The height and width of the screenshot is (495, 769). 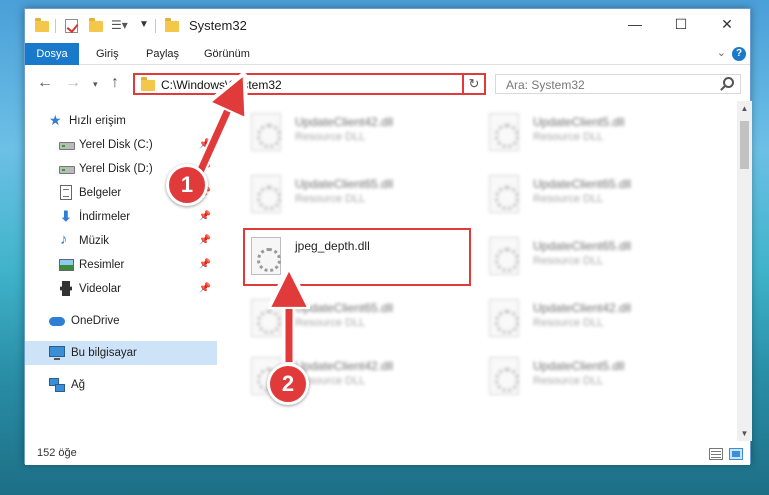 I want to click on music-icon: ♪, so click(x=64, y=239).